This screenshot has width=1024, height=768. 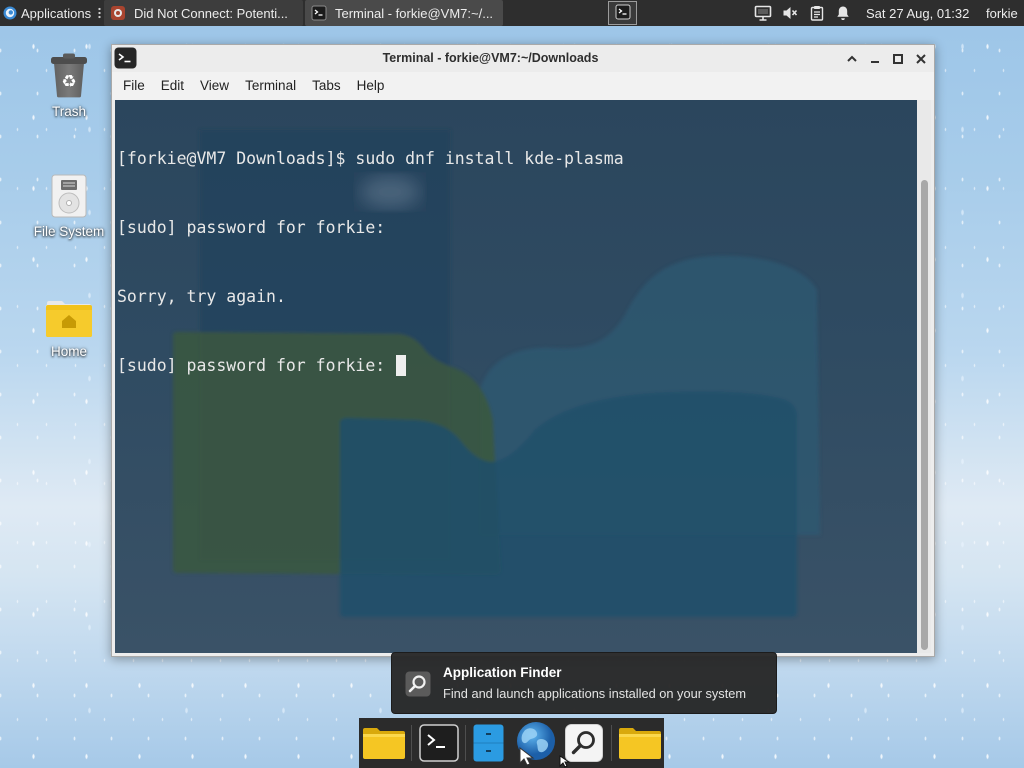 I want to click on terminal-prompt: [sudo] password for forkie:, so click(x=256, y=365).